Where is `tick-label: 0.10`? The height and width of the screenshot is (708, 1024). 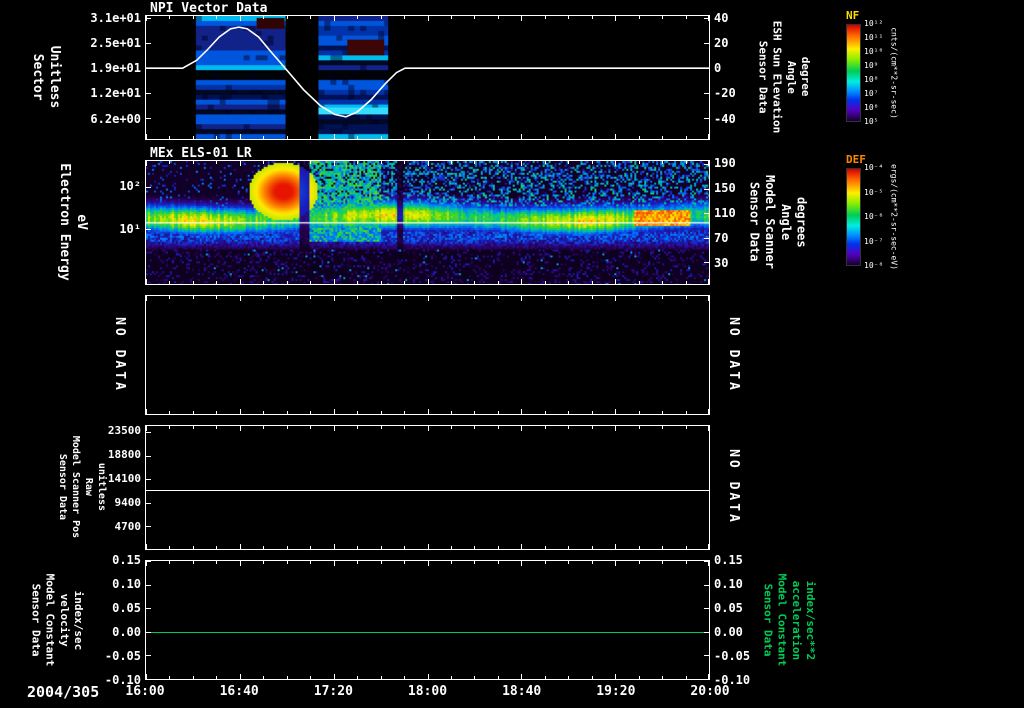
tick-label: 0.10 is located at coordinates (728, 584).